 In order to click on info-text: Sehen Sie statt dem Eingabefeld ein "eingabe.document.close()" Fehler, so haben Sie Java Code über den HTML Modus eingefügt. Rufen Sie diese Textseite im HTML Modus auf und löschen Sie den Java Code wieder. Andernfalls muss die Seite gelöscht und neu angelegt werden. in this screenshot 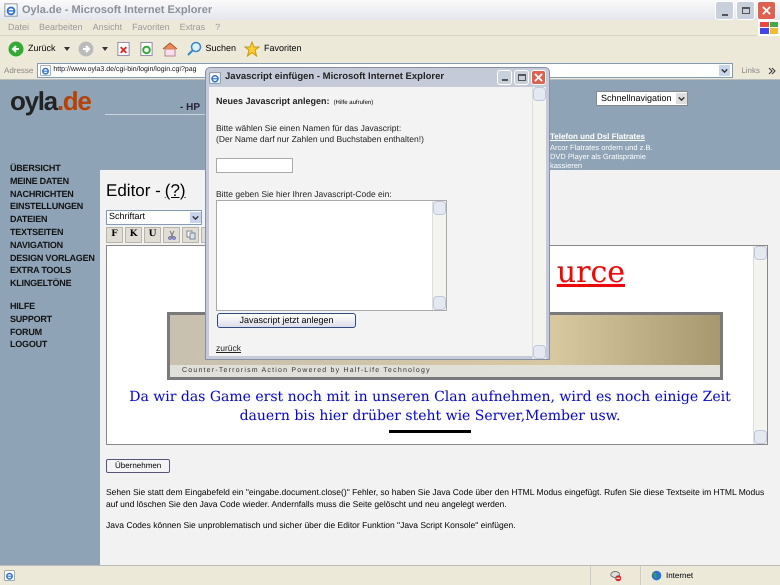, I will do `click(436, 498)`.